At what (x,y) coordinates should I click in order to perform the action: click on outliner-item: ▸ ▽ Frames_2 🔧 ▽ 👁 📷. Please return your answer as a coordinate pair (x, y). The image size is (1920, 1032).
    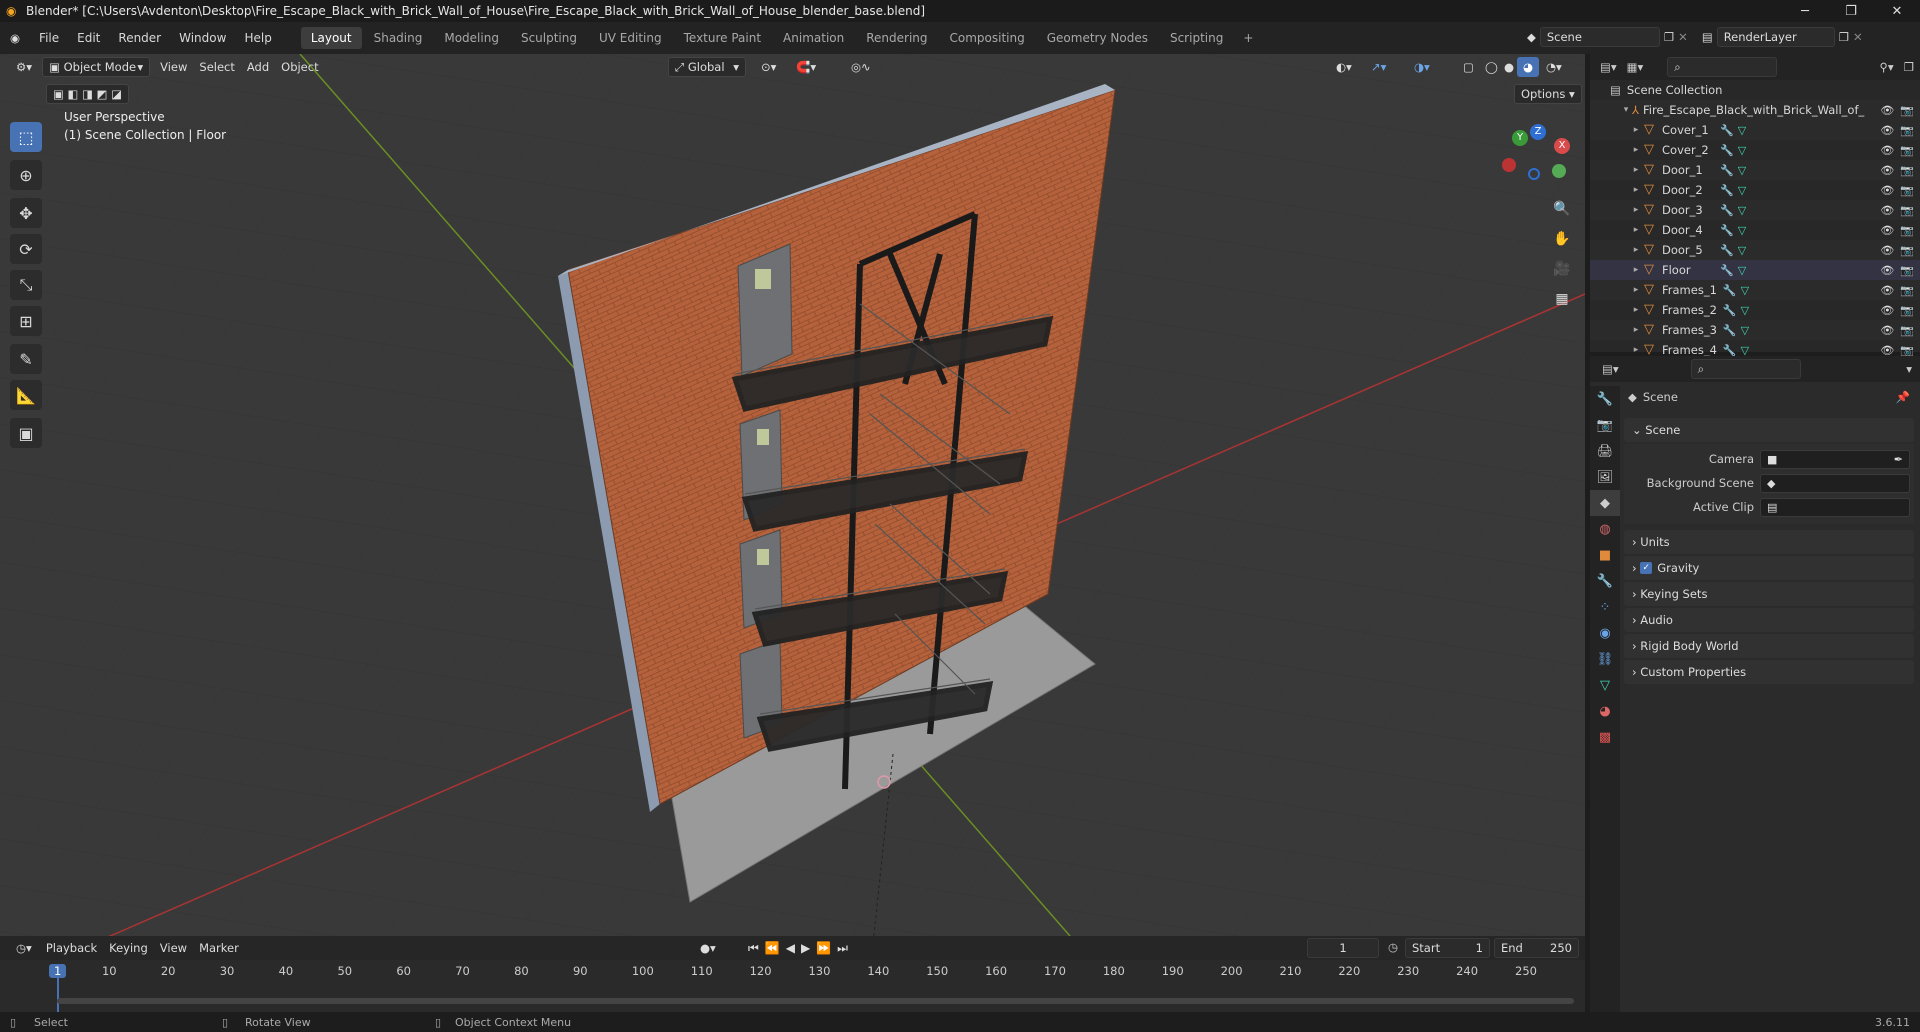
    Looking at the image, I should click on (1755, 310).